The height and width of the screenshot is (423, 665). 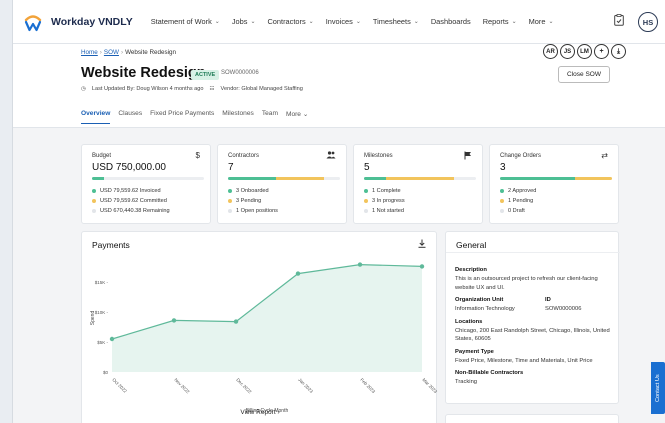 What do you see at coordinates (532, 418) in the screenshot?
I see `next-panel` at bounding box center [532, 418].